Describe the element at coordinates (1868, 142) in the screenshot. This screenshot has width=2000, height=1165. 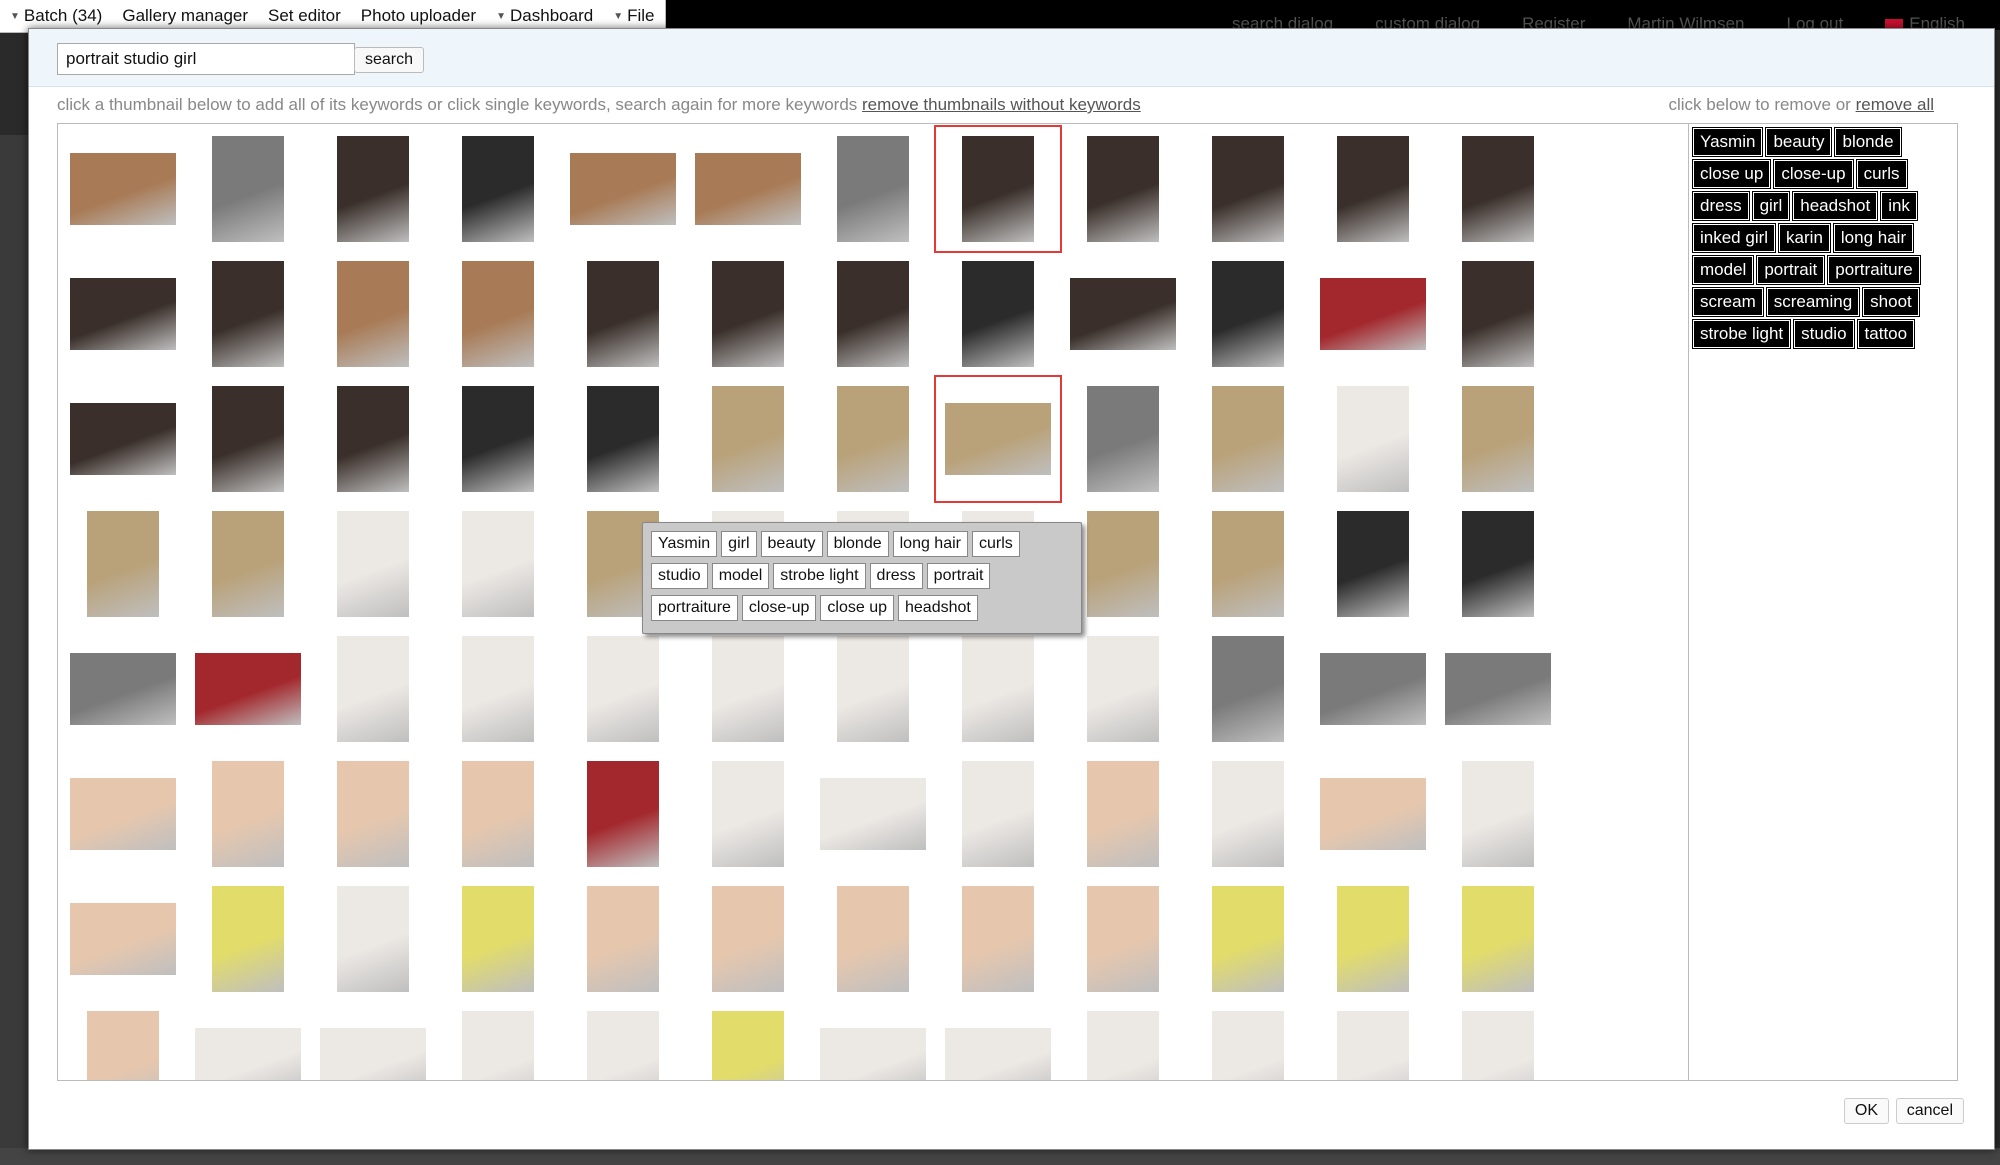
I see `selected-keyword: blonde` at that location.